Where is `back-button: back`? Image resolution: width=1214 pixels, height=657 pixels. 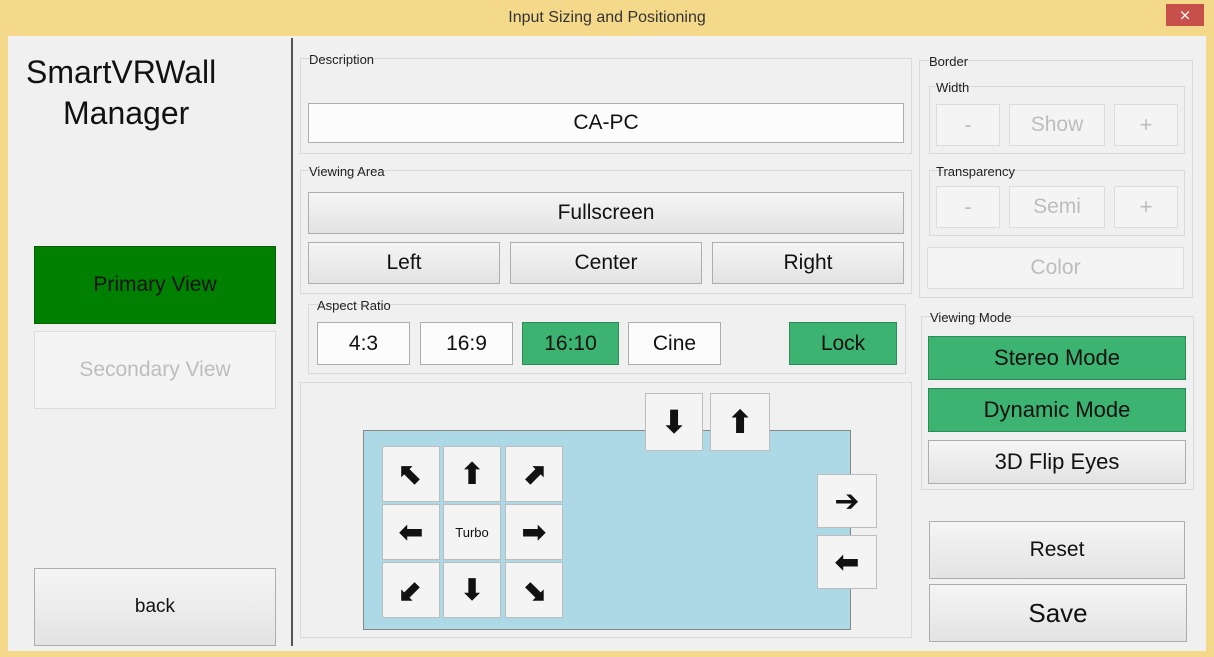
back-button: back is located at coordinates (155, 607).